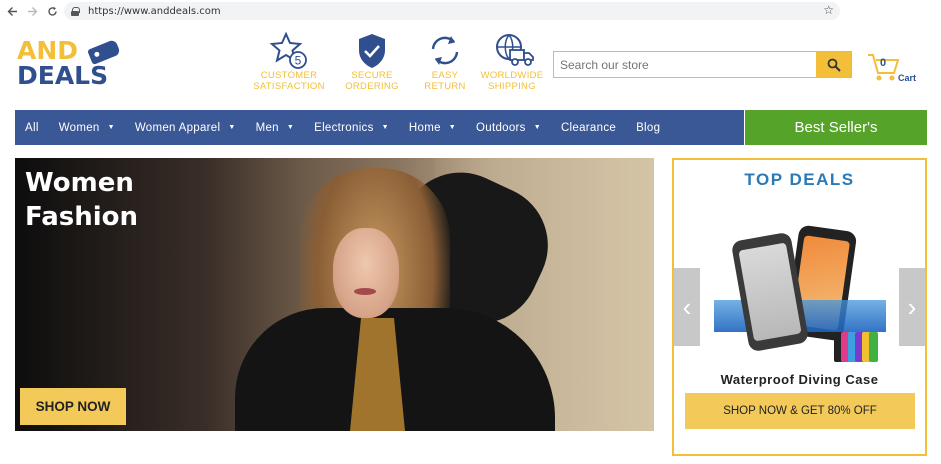  Describe the element at coordinates (907, 78) in the screenshot. I see `cart-label: Cart` at that location.